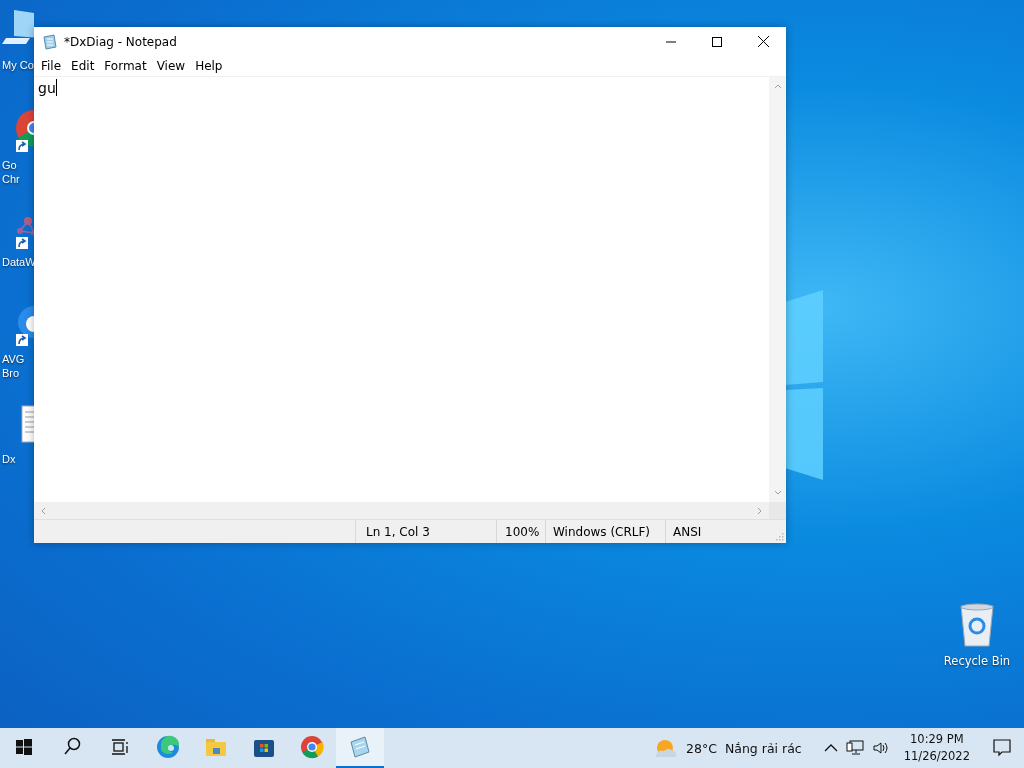 The image size is (1024, 768). What do you see at coordinates (121, 41) in the screenshot?
I see `window-title: *DxDiag - Notepad` at bounding box center [121, 41].